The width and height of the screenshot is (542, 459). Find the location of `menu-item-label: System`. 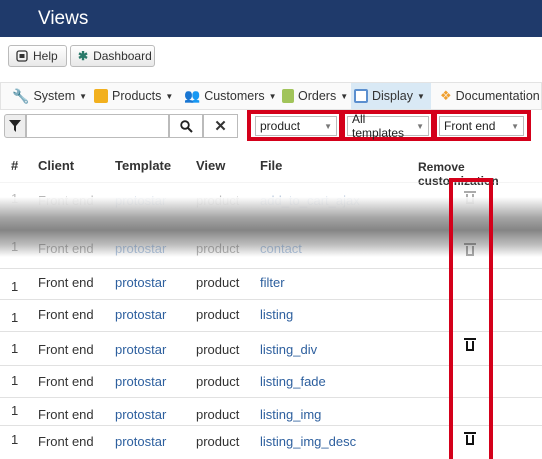

menu-item-label: System is located at coordinates (54, 96).